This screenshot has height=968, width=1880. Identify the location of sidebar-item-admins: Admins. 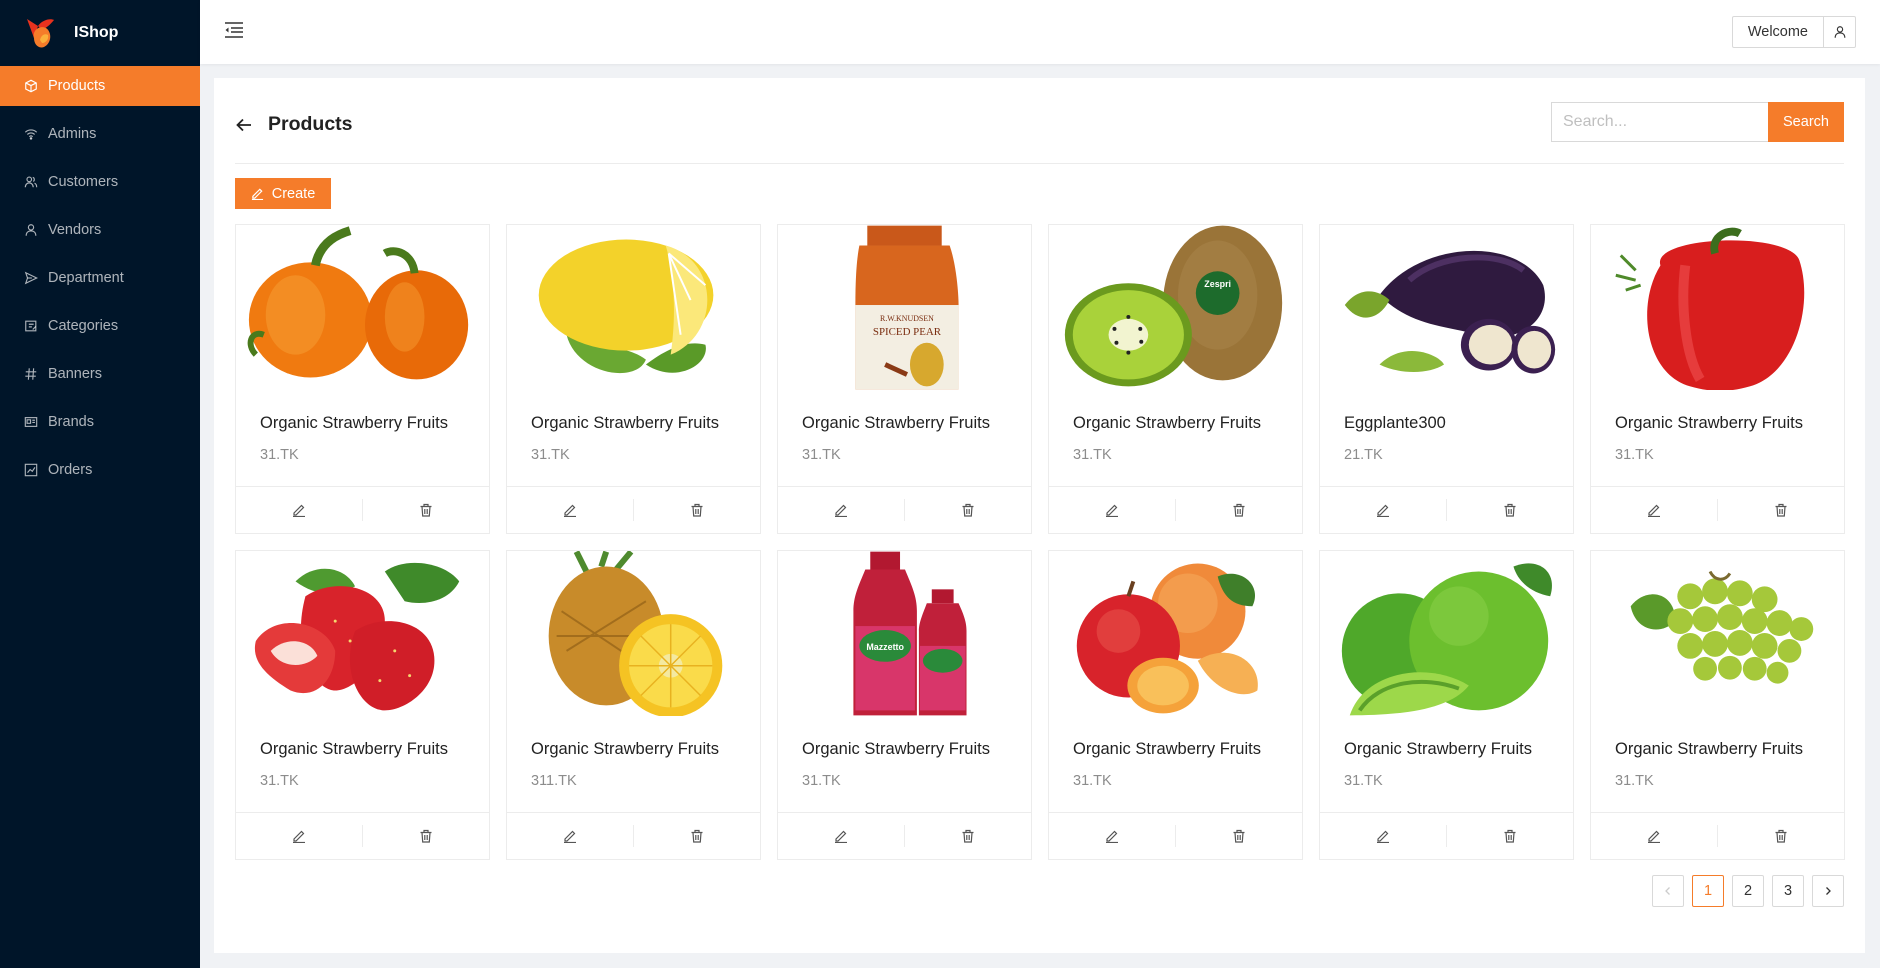
(100, 134).